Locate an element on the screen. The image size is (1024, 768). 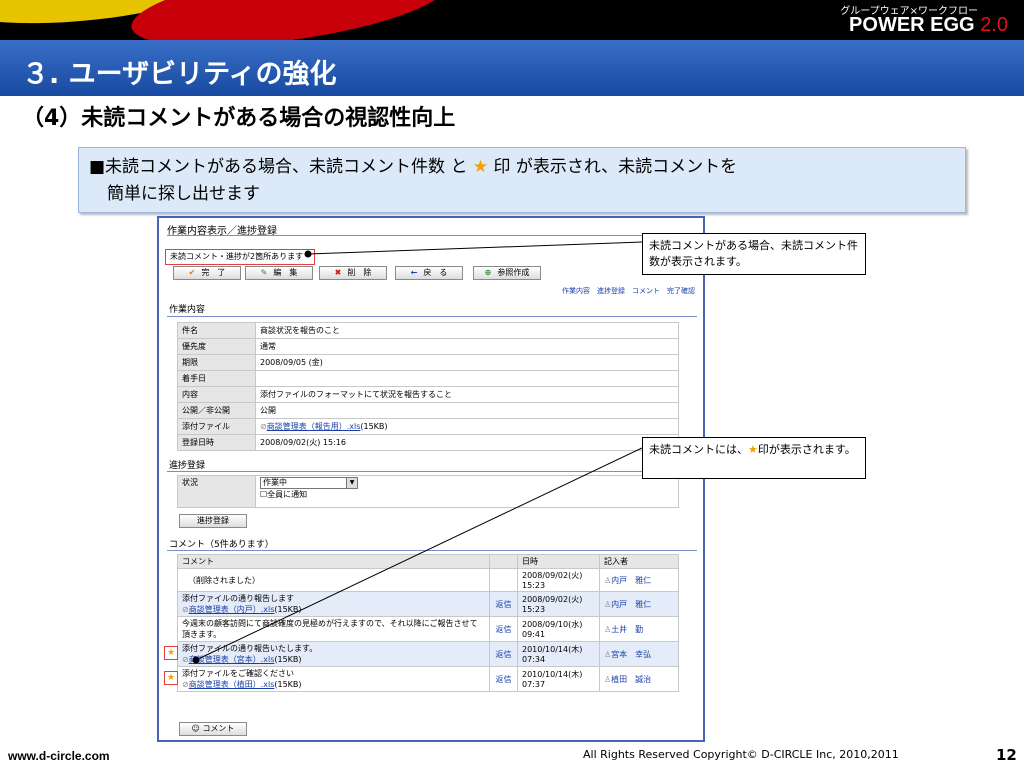
callout-text: 未読コメントには、 is located at coordinates (698, 449).